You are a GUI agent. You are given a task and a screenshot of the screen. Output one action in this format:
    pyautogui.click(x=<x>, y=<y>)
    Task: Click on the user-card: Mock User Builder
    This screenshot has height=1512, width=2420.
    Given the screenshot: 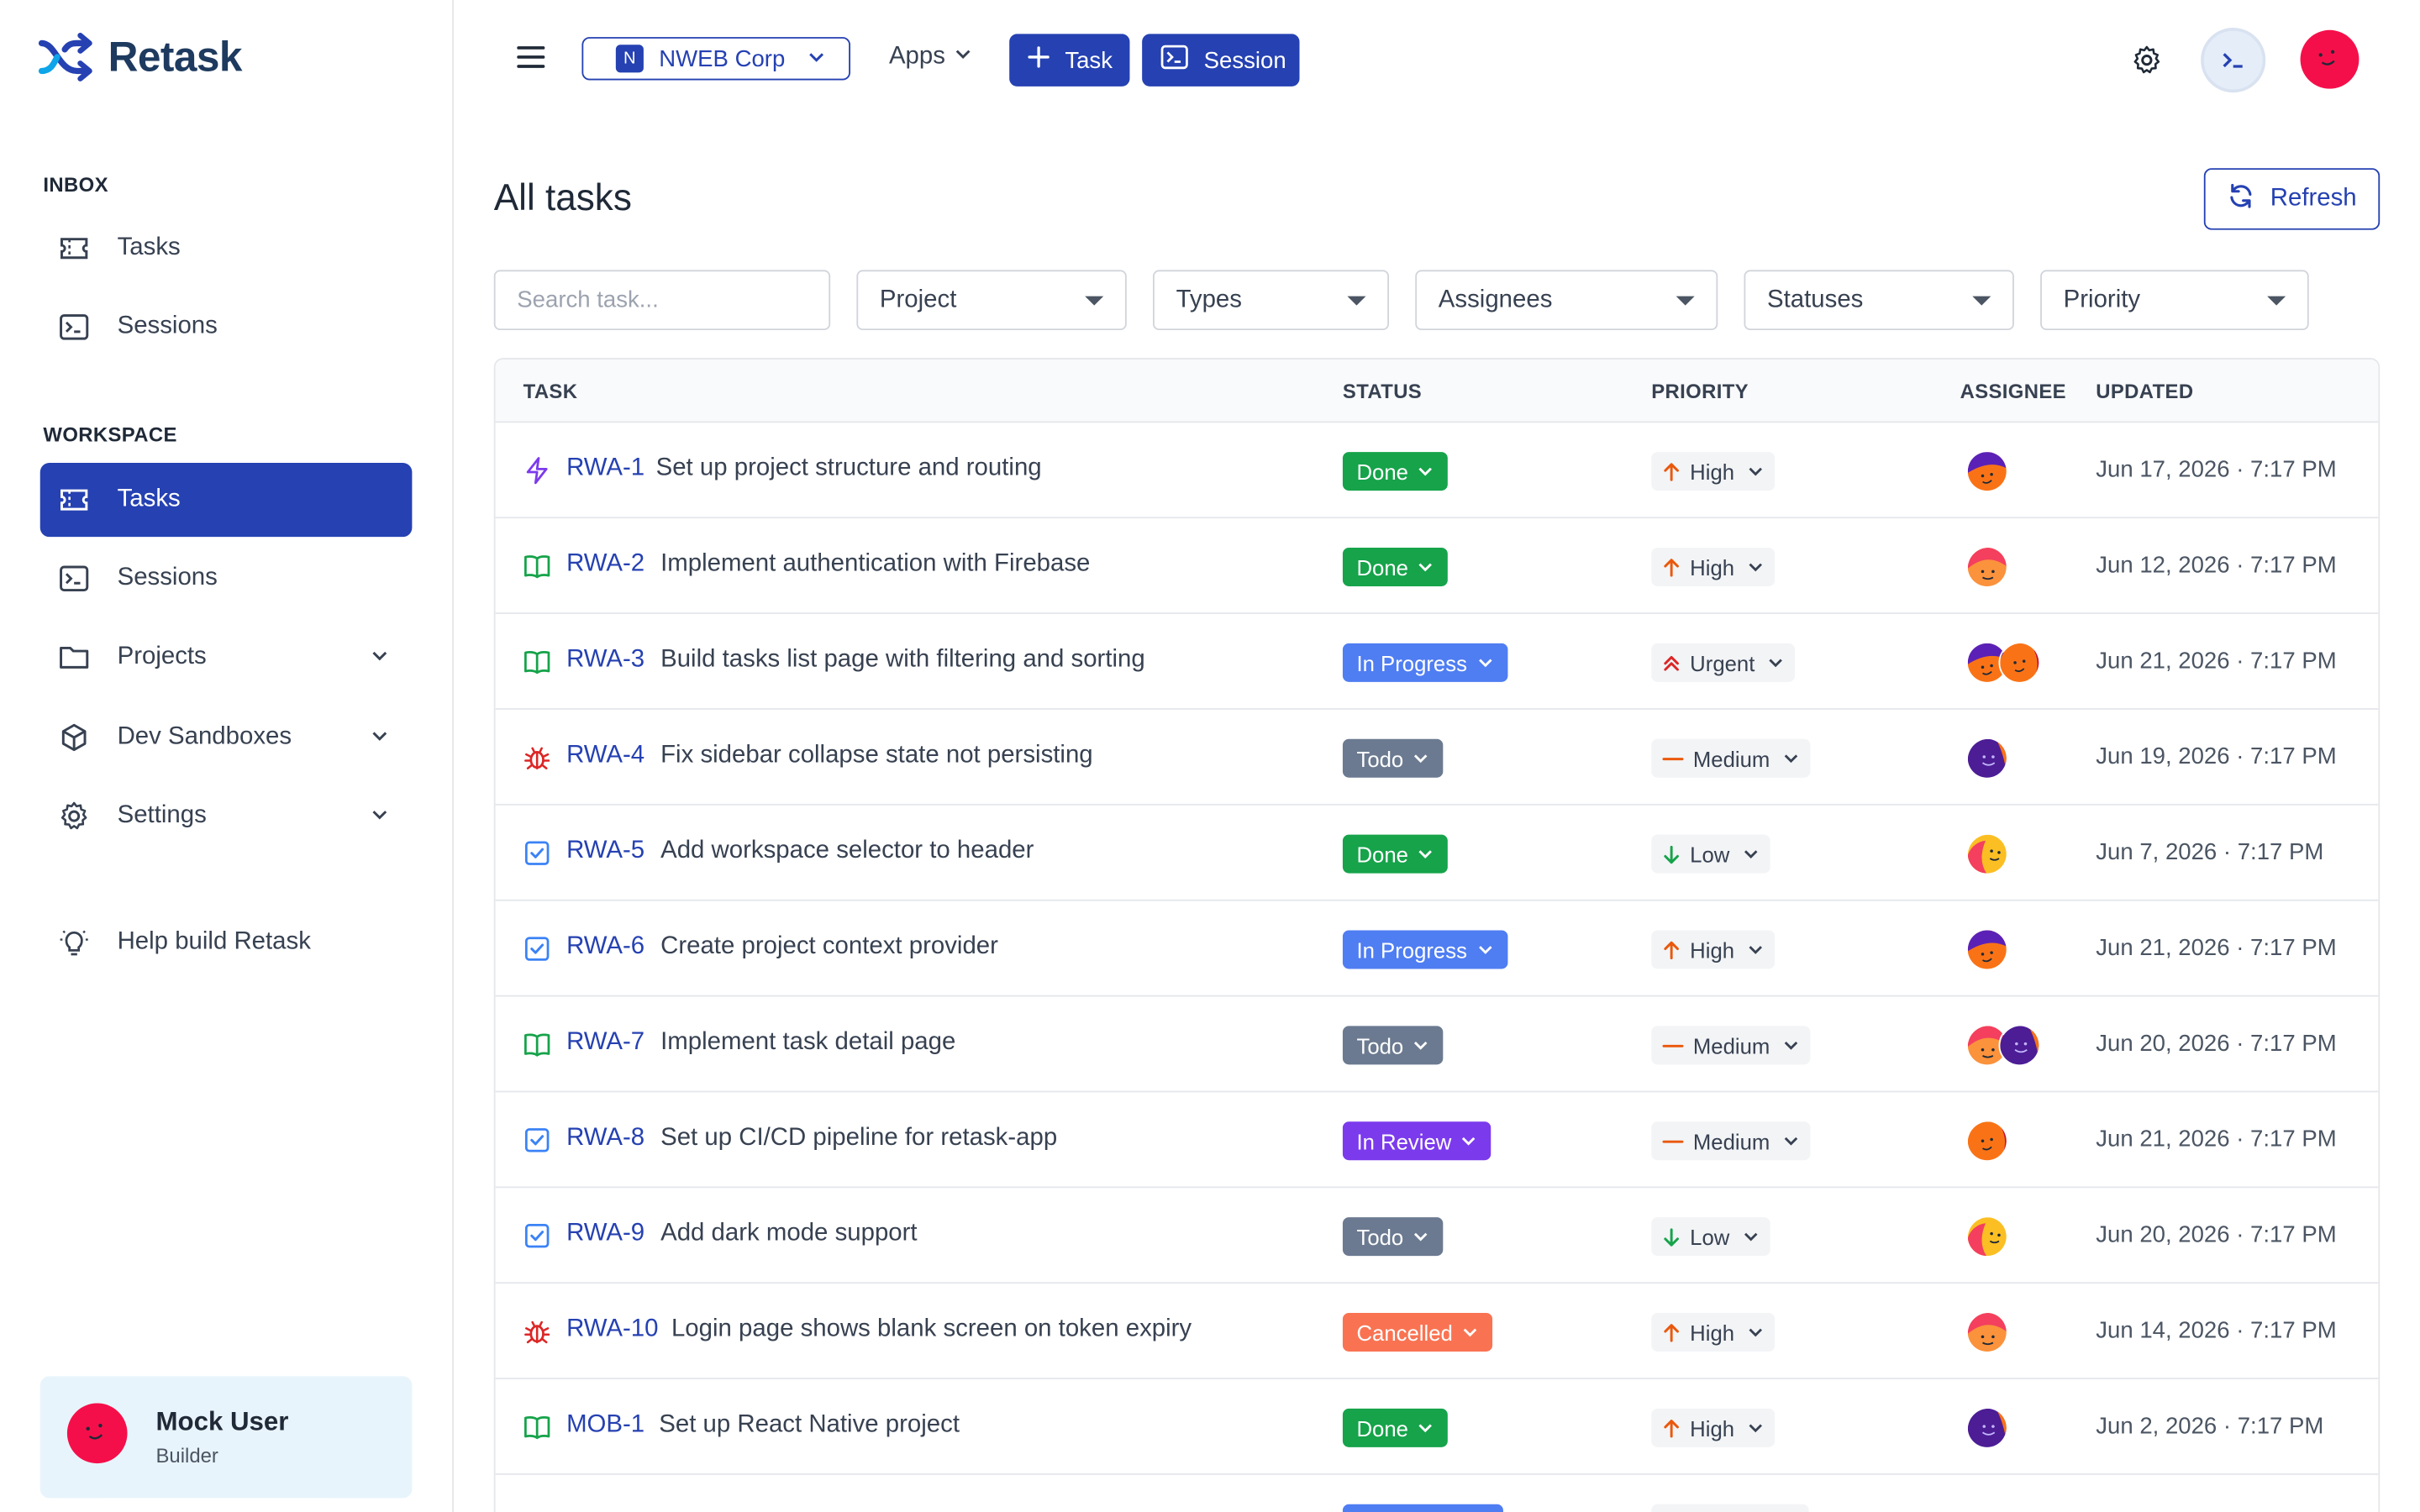 What is the action you would take?
    pyautogui.click(x=226, y=1437)
    